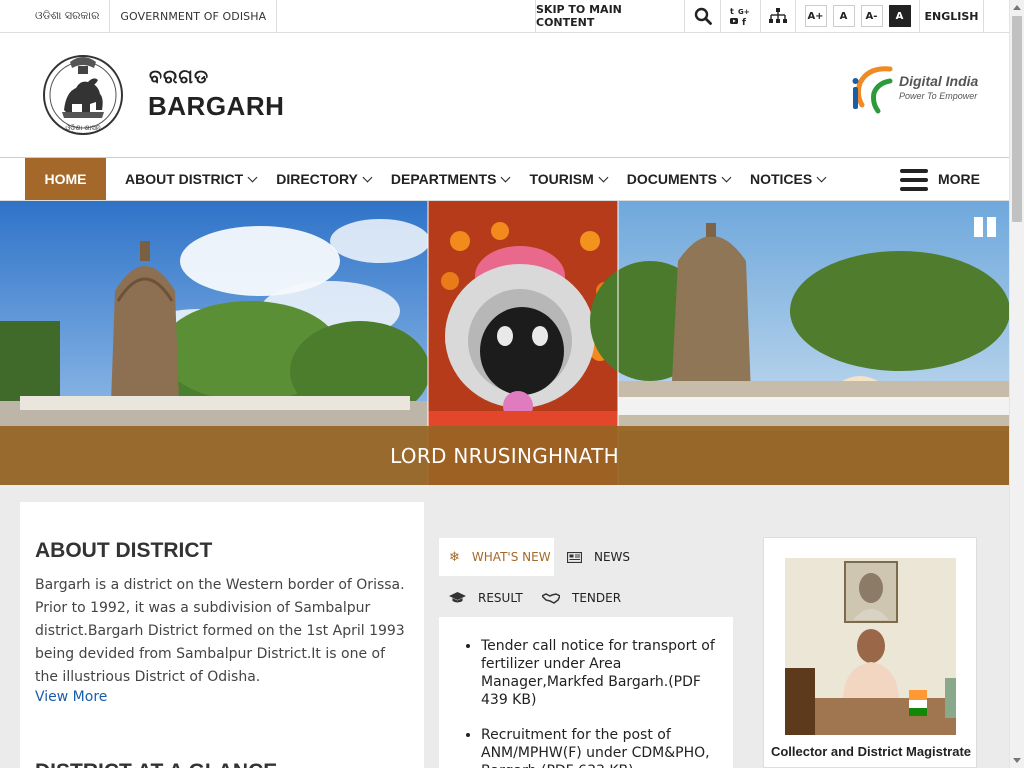 This screenshot has height=768, width=1024. I want to click on site-name-odia: ବରଗଡ, so click(179, 77).